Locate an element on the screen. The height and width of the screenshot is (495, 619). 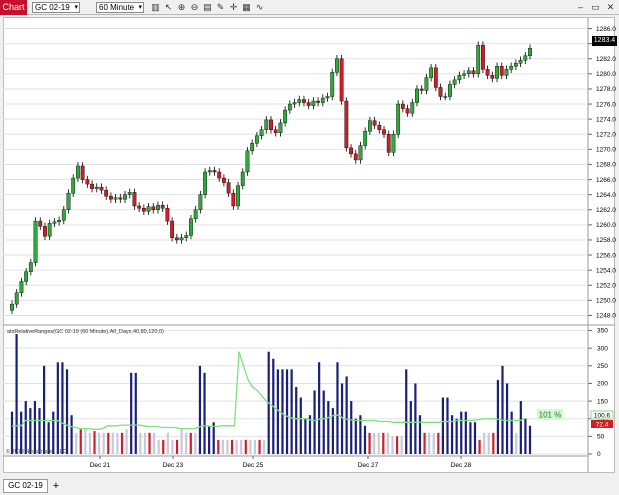
price-tick-label: 1280.0 is located at coordinates (606, 74).